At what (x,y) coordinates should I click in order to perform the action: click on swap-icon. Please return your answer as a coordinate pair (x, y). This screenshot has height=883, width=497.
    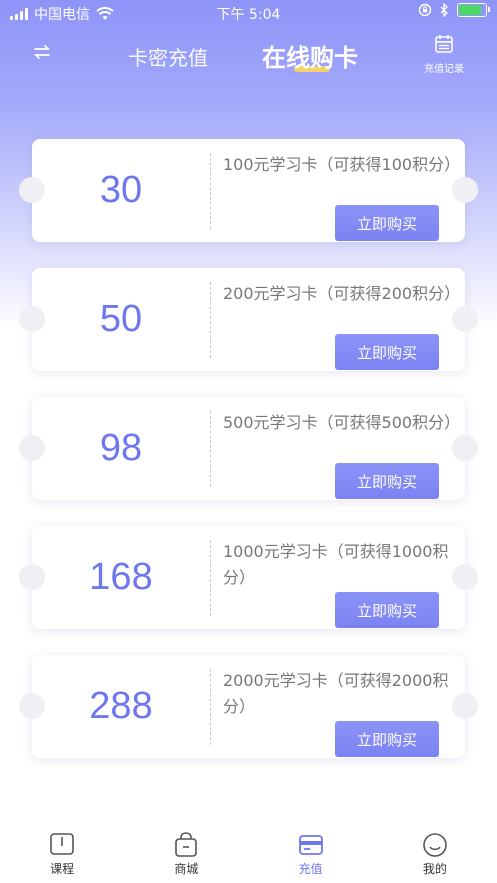
    Looking at the image, I should click on (42, 52).